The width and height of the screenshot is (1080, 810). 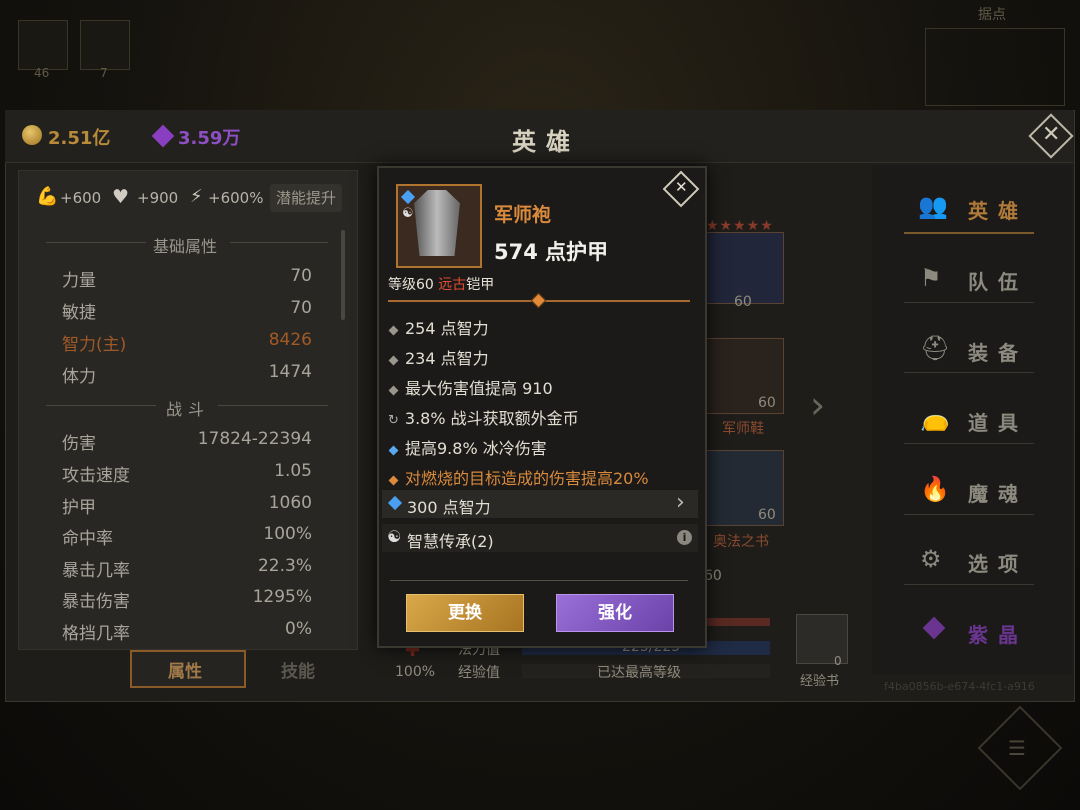 I want to click on stat-value-attack-speed: 1.05, so click(x=293, y=471).